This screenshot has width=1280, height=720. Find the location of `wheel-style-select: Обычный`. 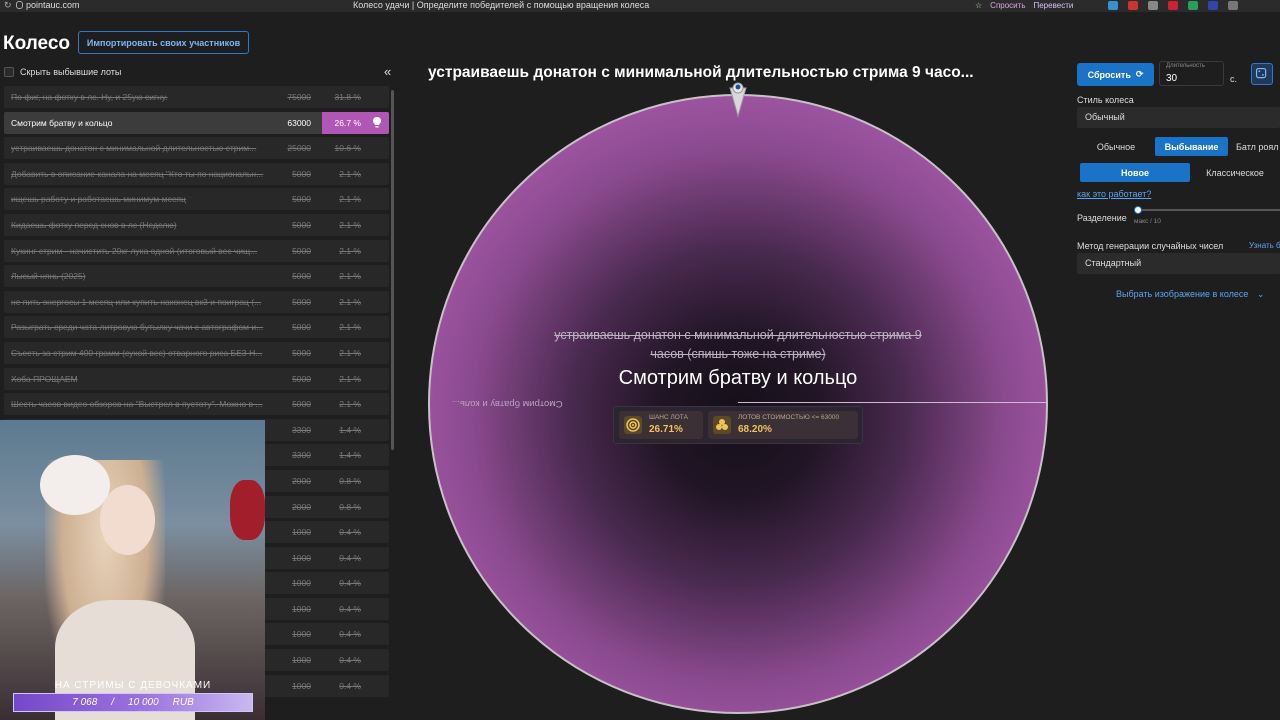

wheel-style-select: Обычный is located at coordinates (1178, 117).